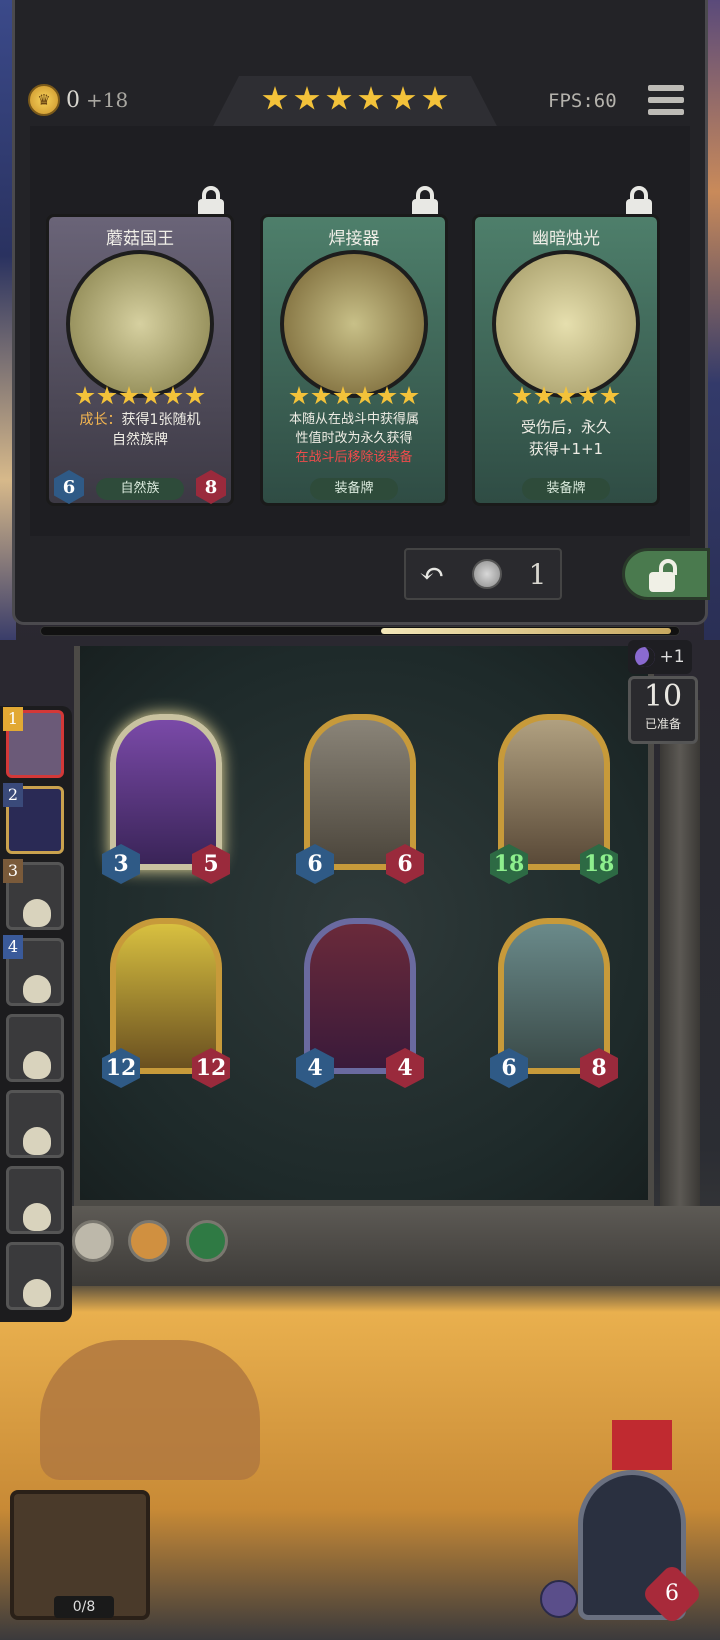  I want to click on board-pillar, so click(680, 970).